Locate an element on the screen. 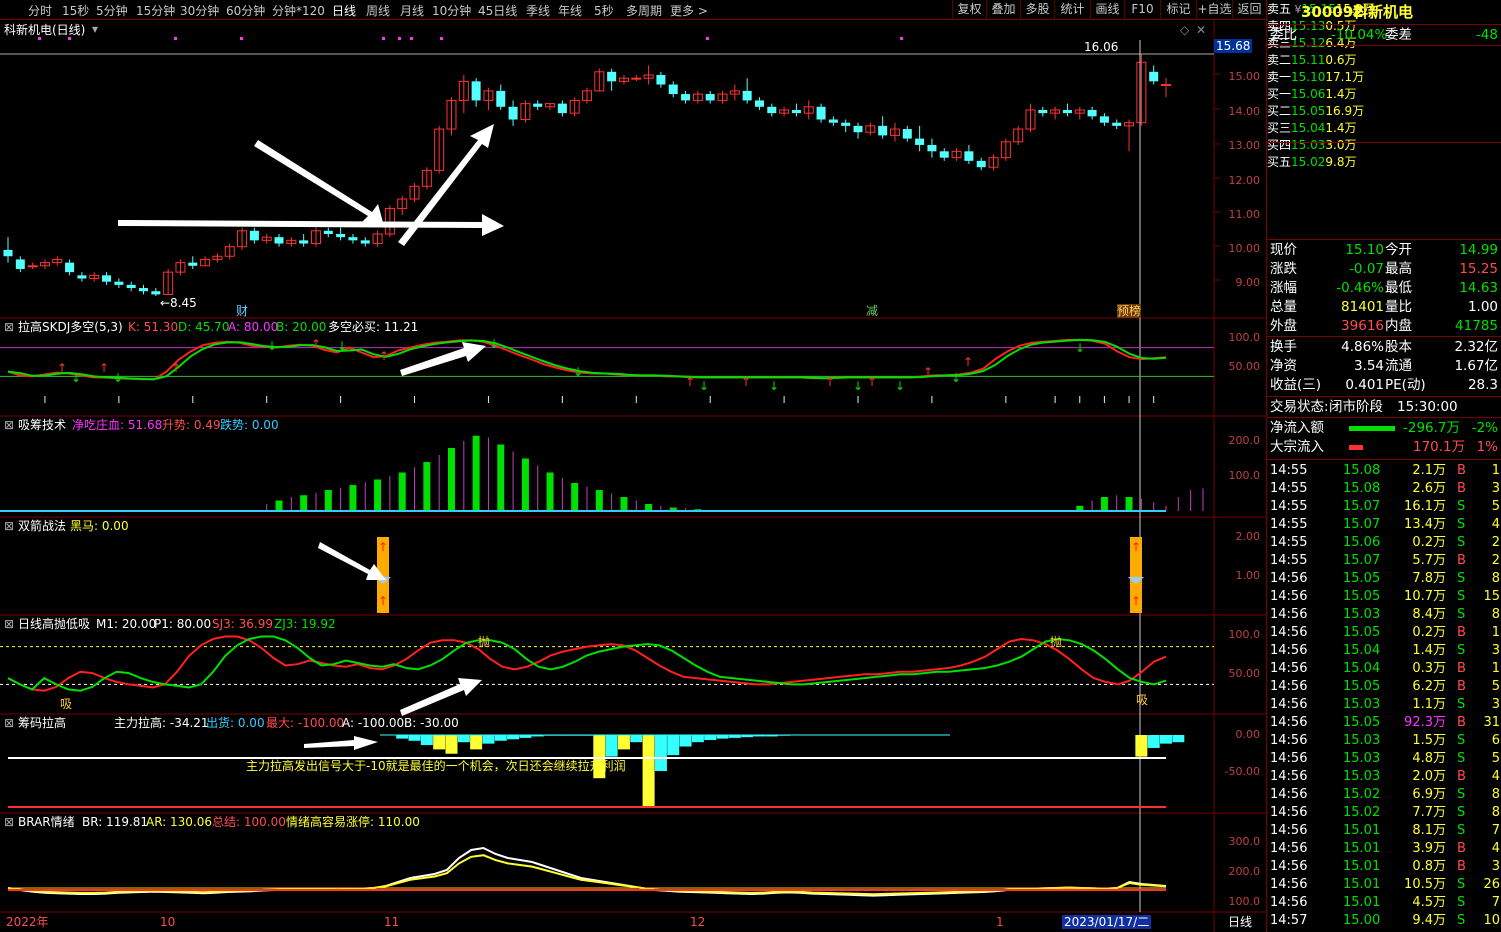  xichou-tick: 200.0 is located at coordinates (1244, 440).